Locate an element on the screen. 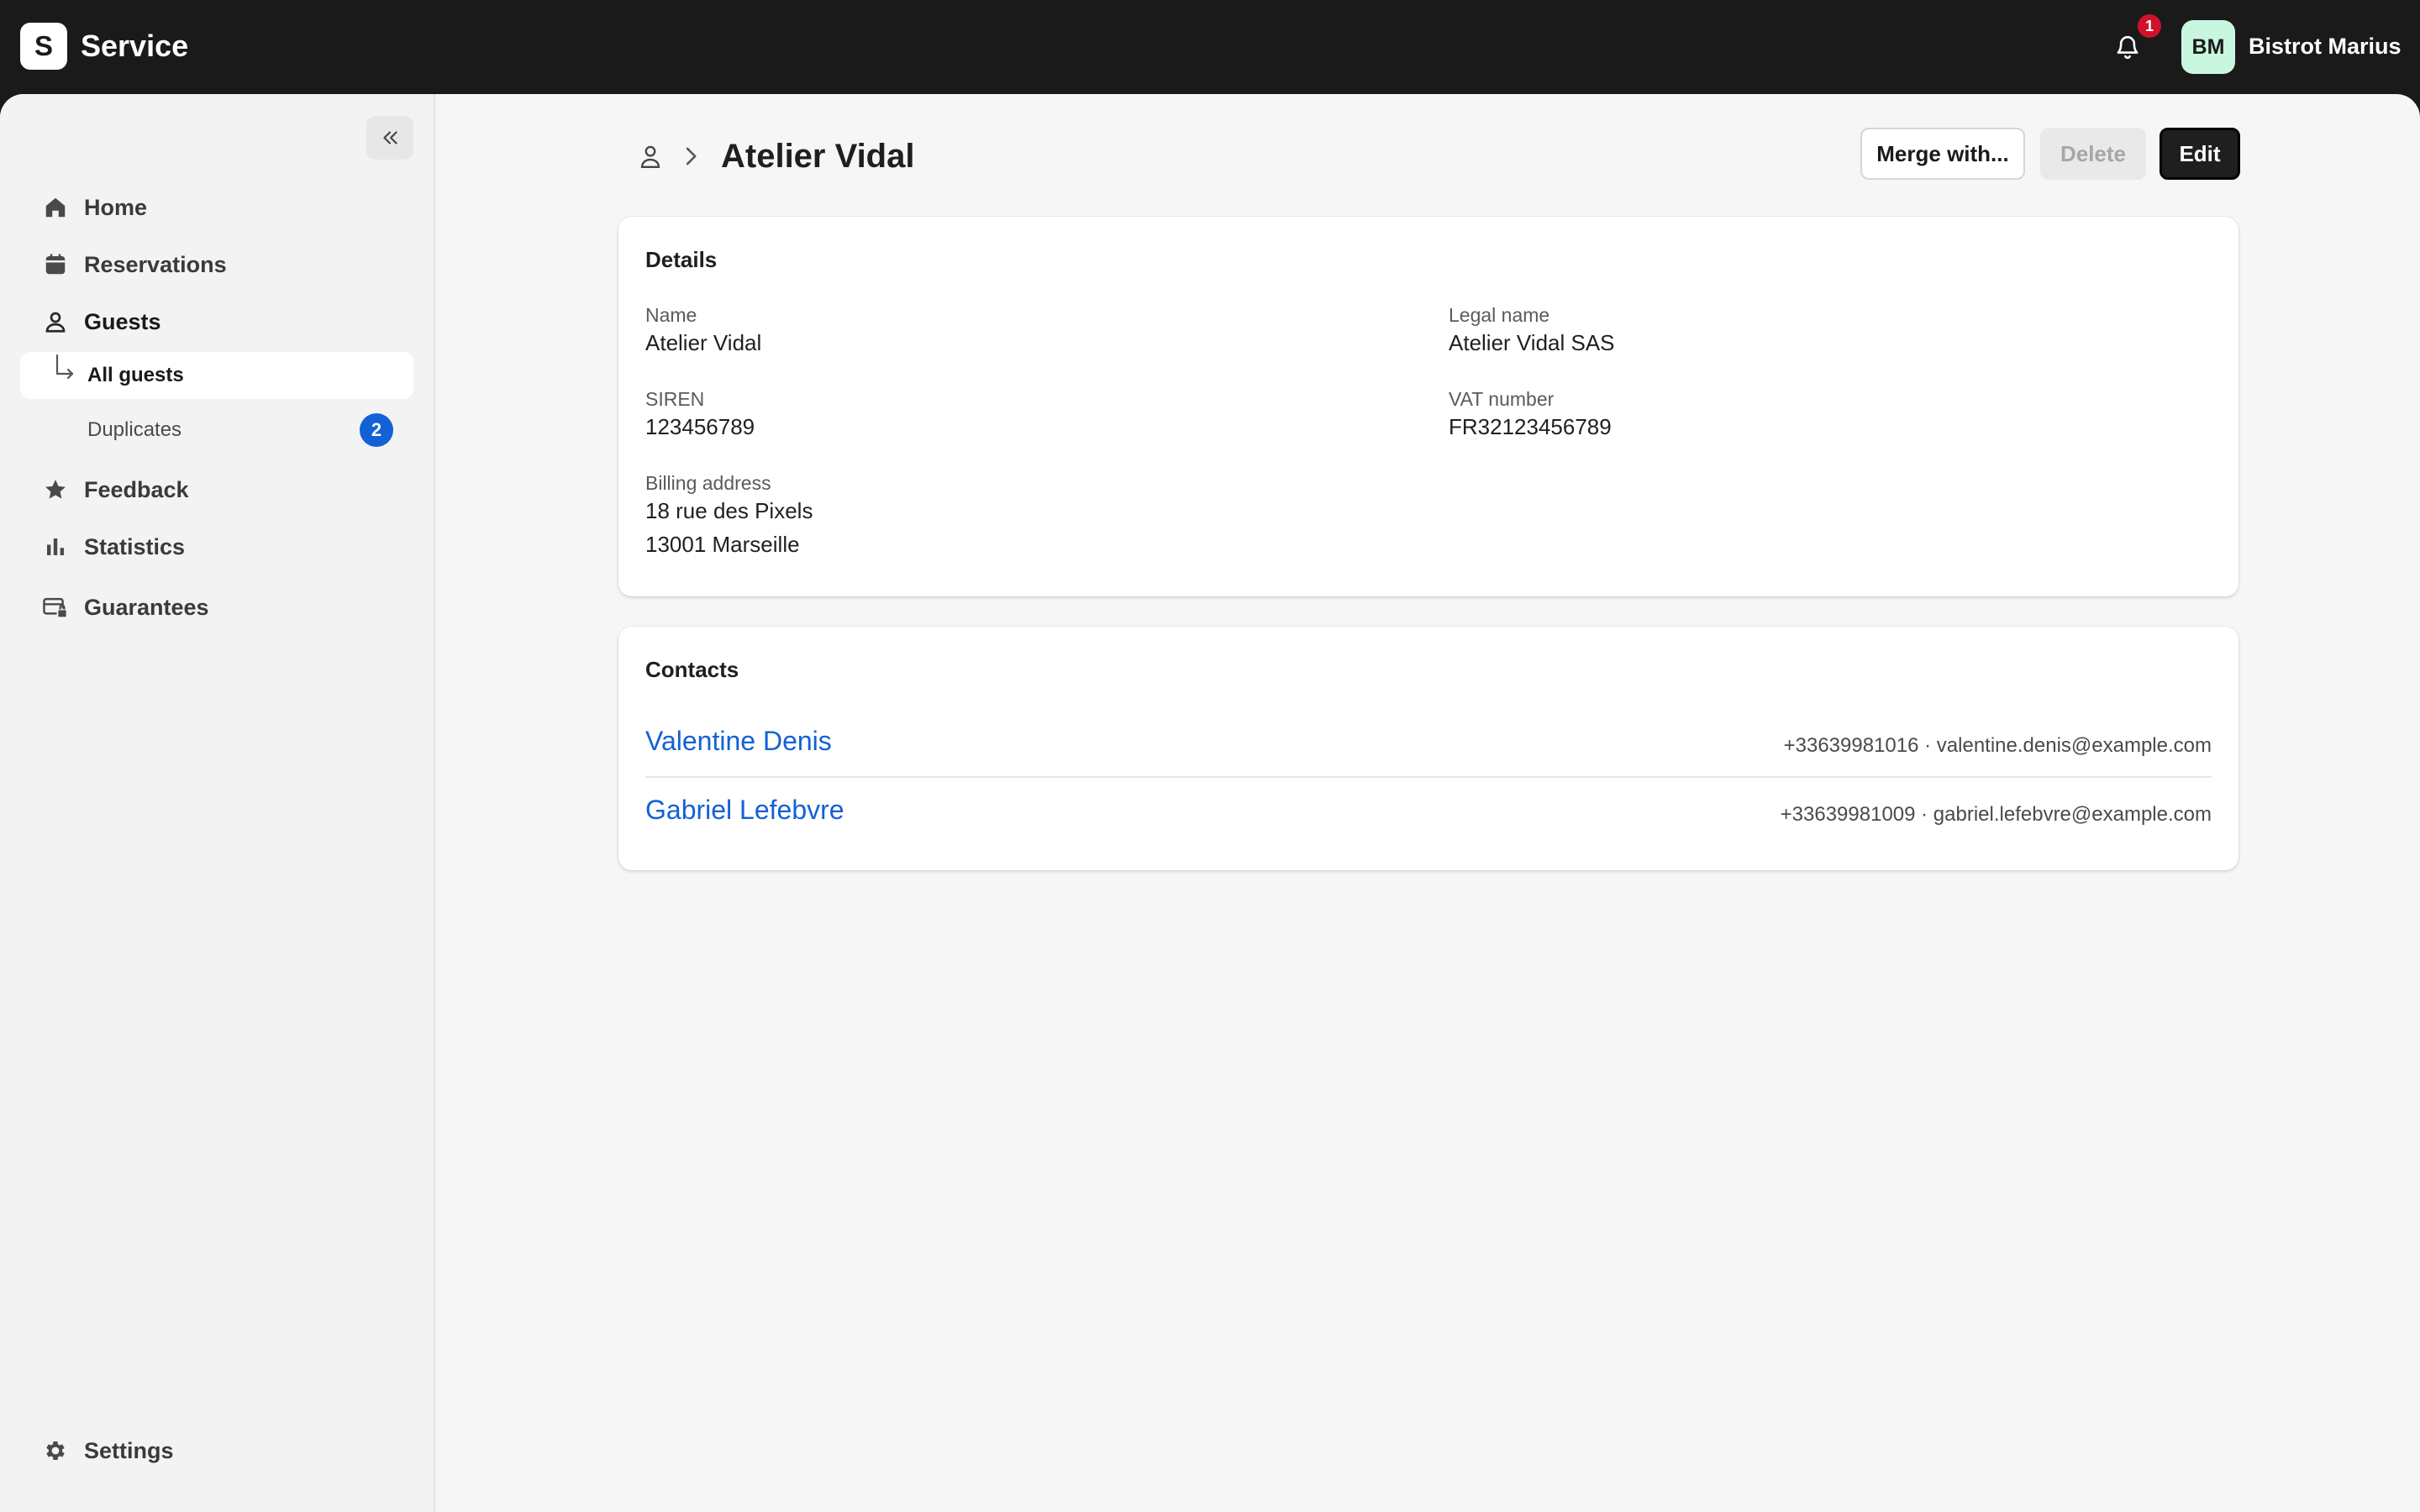  calendar-icon is located at coordinates (55, 264).